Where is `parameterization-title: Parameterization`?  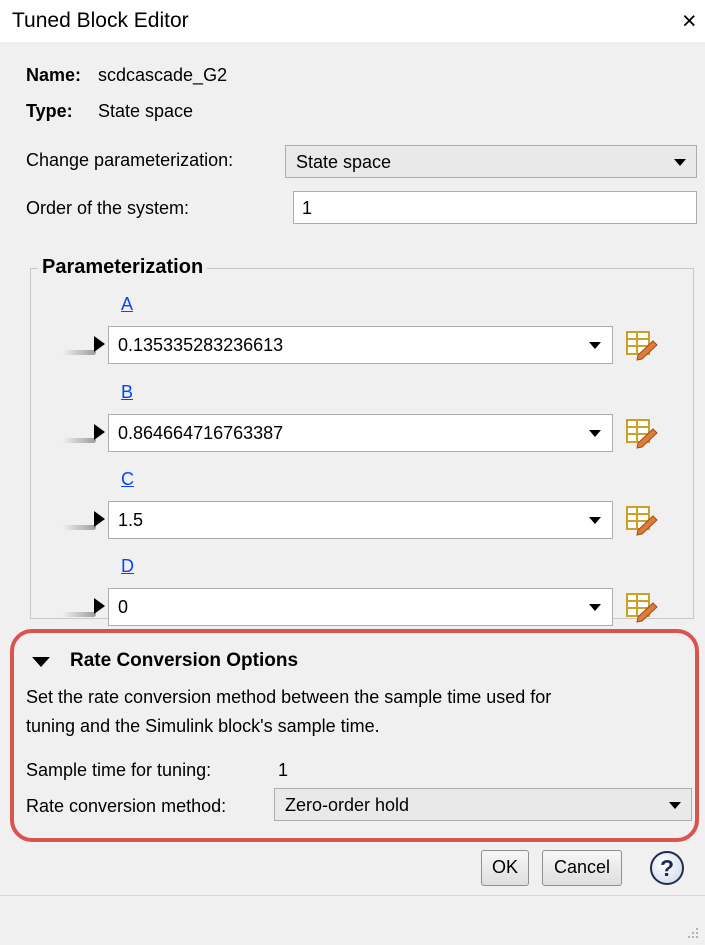 parameterization-title: Parameterization is located at coordinates (123, 267).